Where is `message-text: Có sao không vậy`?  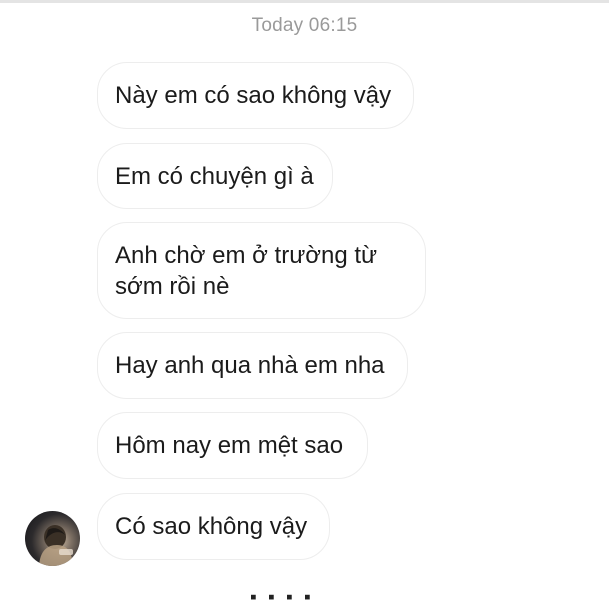 message-text: Có sao không vậy is located at coordinates (211, 526).